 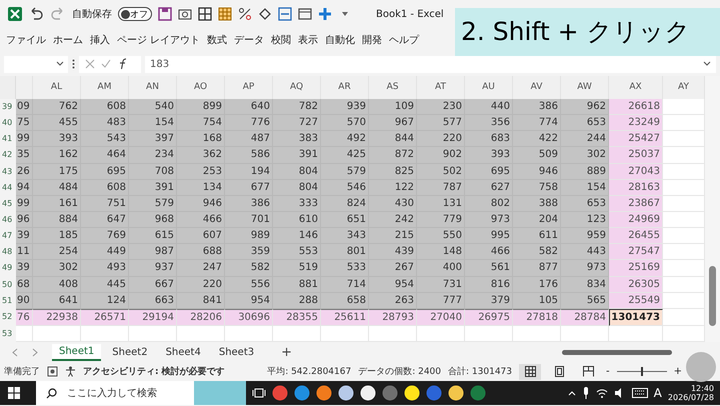 I want to click on clock-time: 12:40, so click(x=702, y=388).